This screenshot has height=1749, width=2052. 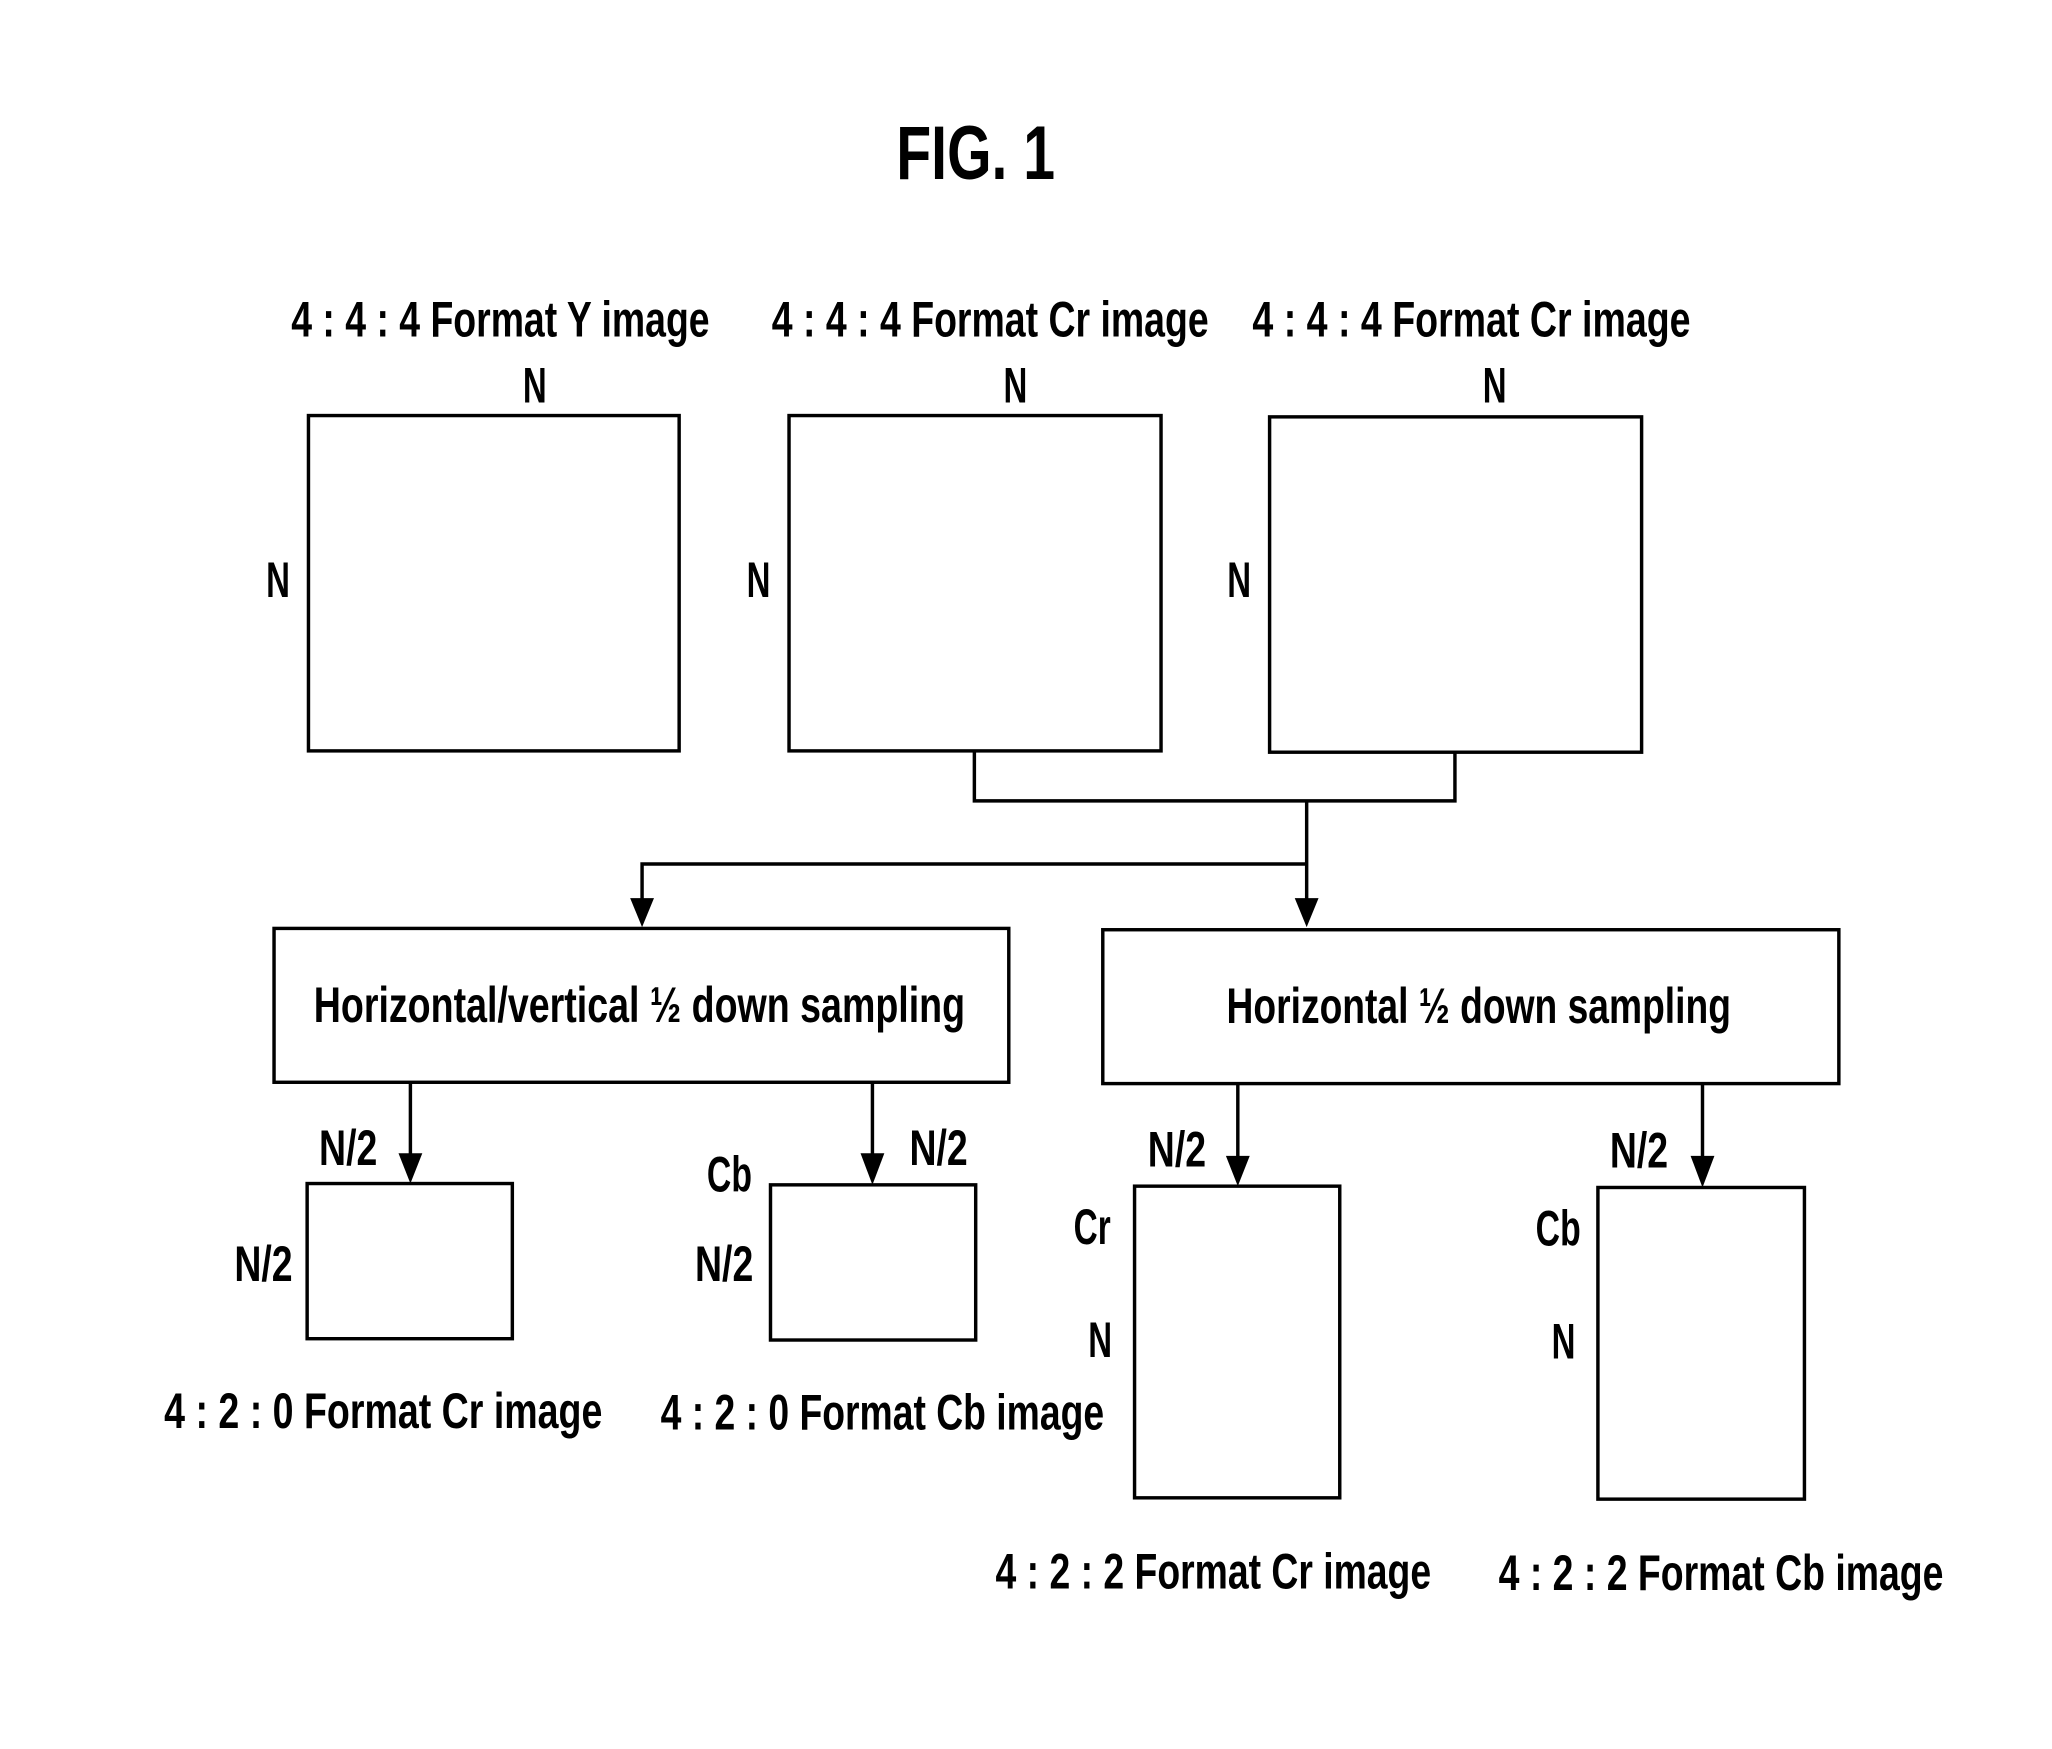 What do you see at coordinates (1639, 1151) in the screenshot?
I see `output-width-label-422-cb: N/2` at bounding box center [1639, 1151].